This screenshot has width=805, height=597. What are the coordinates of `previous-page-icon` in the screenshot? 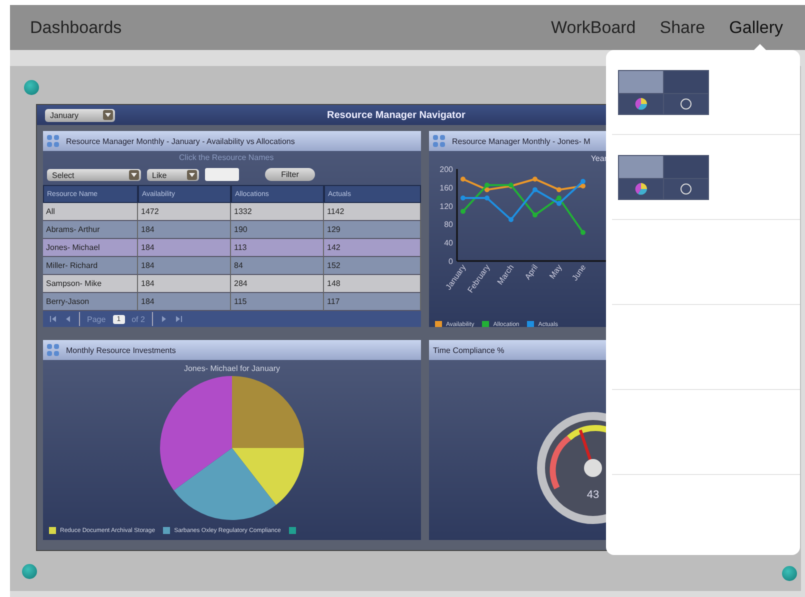 It's located at (68, 319).